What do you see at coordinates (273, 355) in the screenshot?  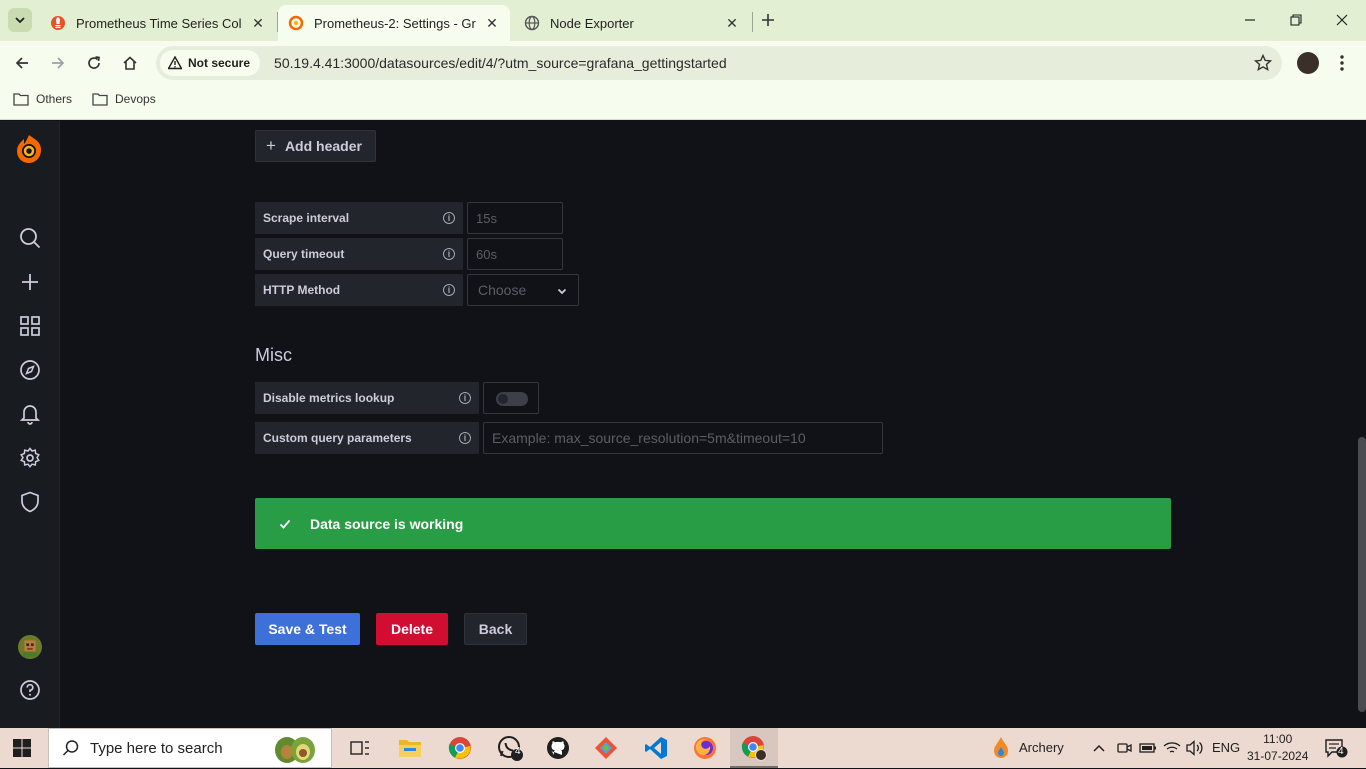 I see `misc-section-title: Misc` at bounding box center [273, 355].